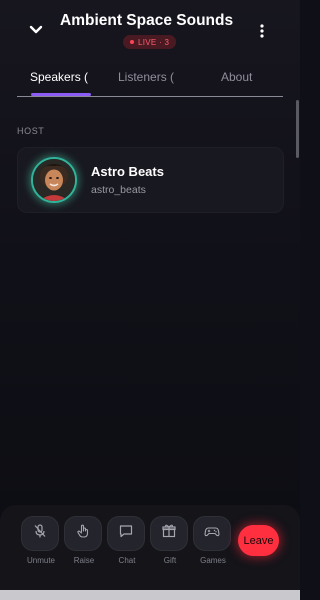  Describe the element at coordinates (297, 129) in the screenshot. I see `scrollbar-thumb` at that location.